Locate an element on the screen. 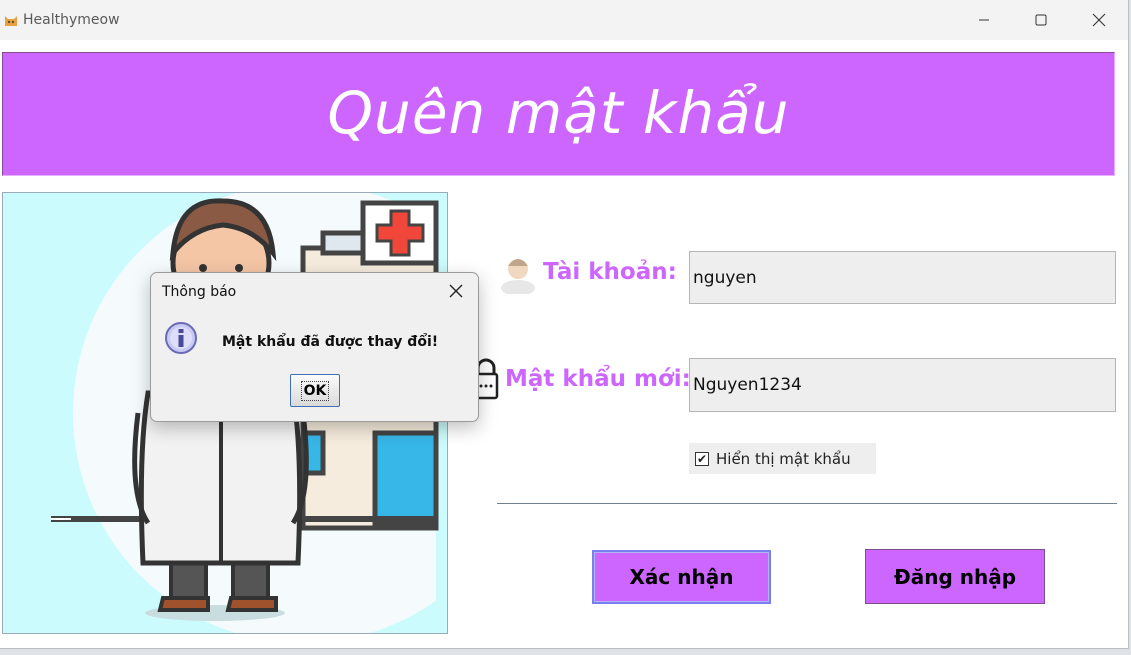 This screenshot has height=655, width=1131. maximize-button is located at coordinates (1041, 20).